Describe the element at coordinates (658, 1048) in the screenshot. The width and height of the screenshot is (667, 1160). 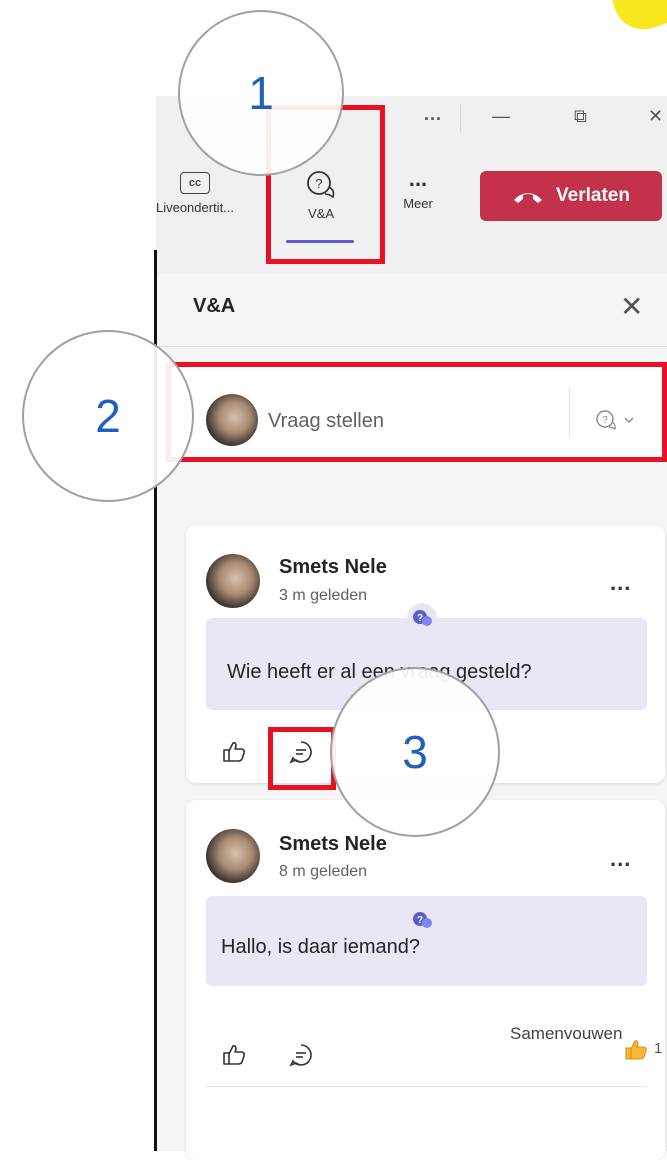
I see `like-count: 1` at that location.